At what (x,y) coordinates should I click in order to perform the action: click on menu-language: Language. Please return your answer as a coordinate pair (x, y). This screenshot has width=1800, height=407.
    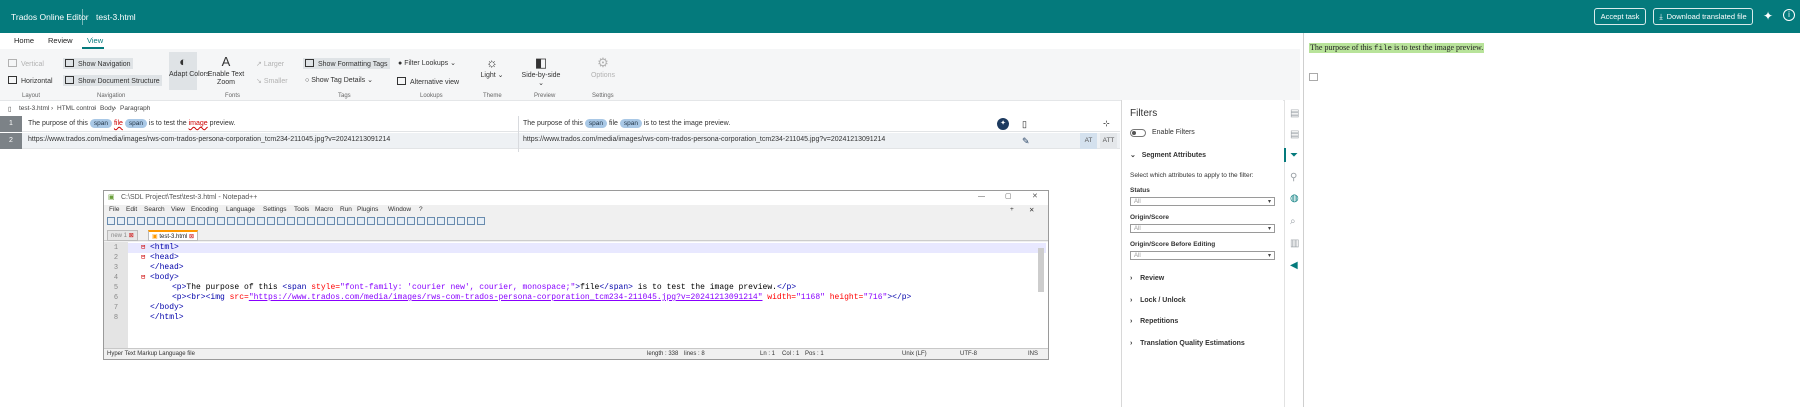
    Looking at the image, I should click on (240, 209).